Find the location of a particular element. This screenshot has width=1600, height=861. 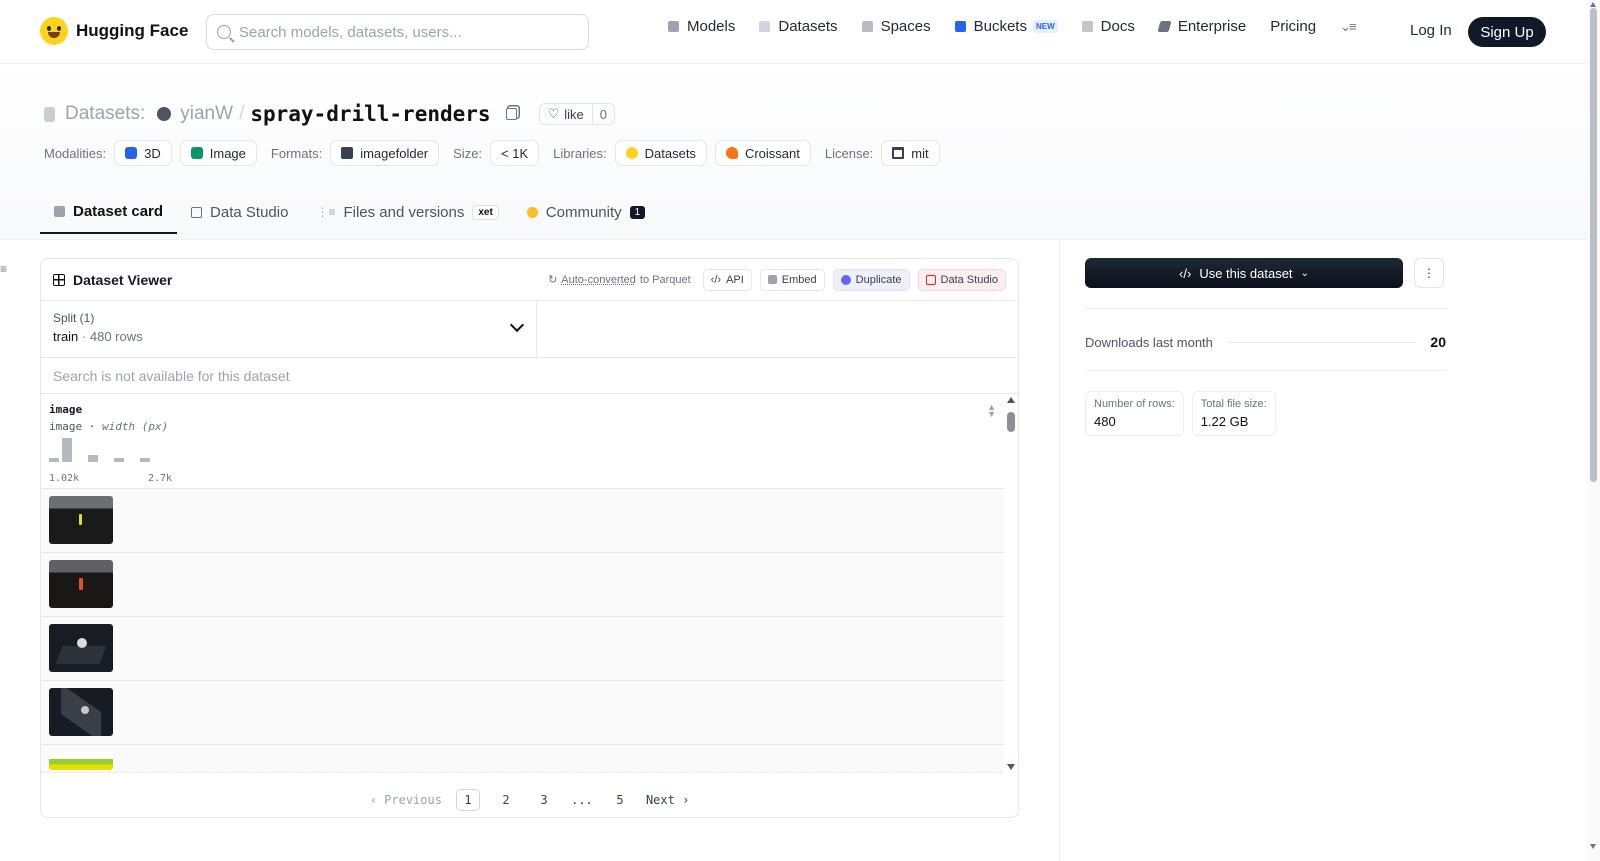

page-1-button: 1 is located at coordinates (467, 800).